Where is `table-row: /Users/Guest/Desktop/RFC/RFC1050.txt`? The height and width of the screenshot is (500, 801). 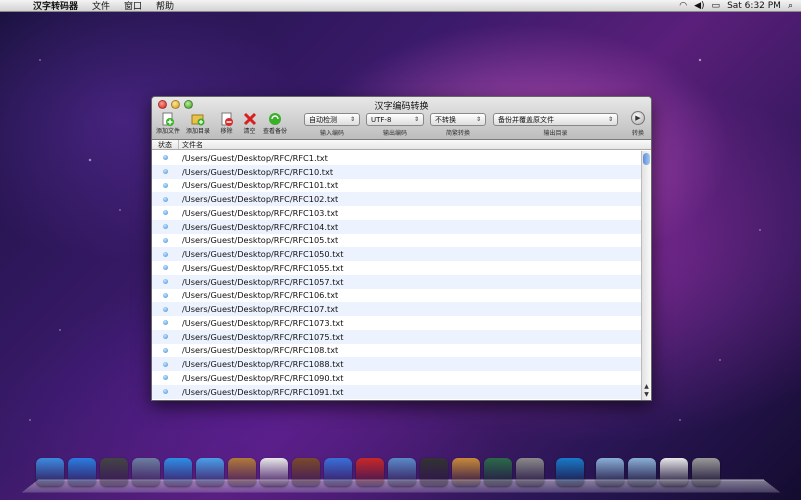 table-row: /Users/Guest/Desktop/RFC/RFC1050.txt is located at coordinates (397, 254).